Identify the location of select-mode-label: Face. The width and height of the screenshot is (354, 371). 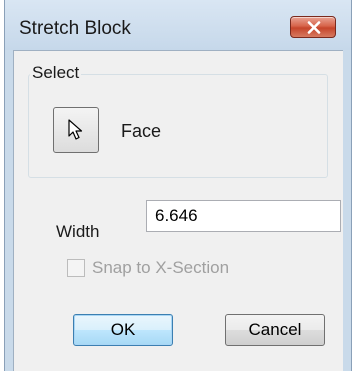
(141, 131).